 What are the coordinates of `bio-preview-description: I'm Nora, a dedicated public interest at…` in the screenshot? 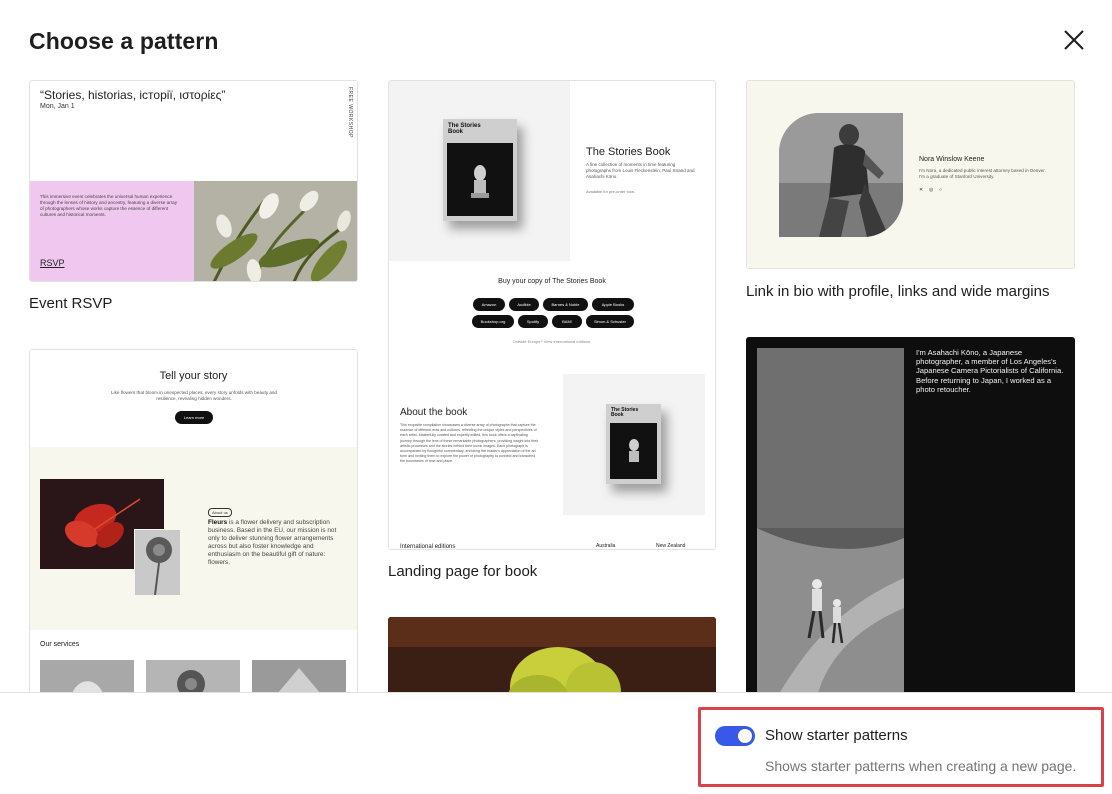 It's located at (982, 174).